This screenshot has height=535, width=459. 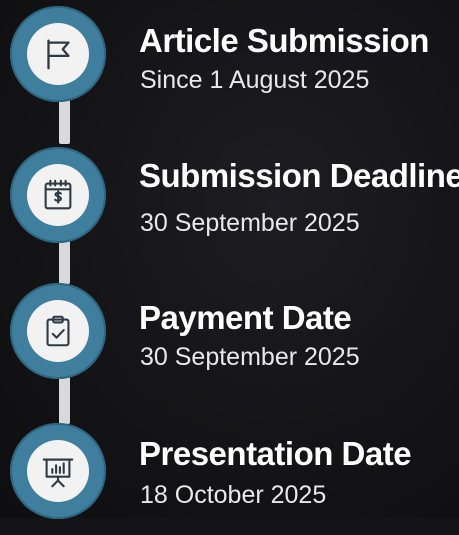 What do you see at coordinates (275, 453) in the screenshot?
I see `step-title: Presentation Date` at bounding box center [275, 453].